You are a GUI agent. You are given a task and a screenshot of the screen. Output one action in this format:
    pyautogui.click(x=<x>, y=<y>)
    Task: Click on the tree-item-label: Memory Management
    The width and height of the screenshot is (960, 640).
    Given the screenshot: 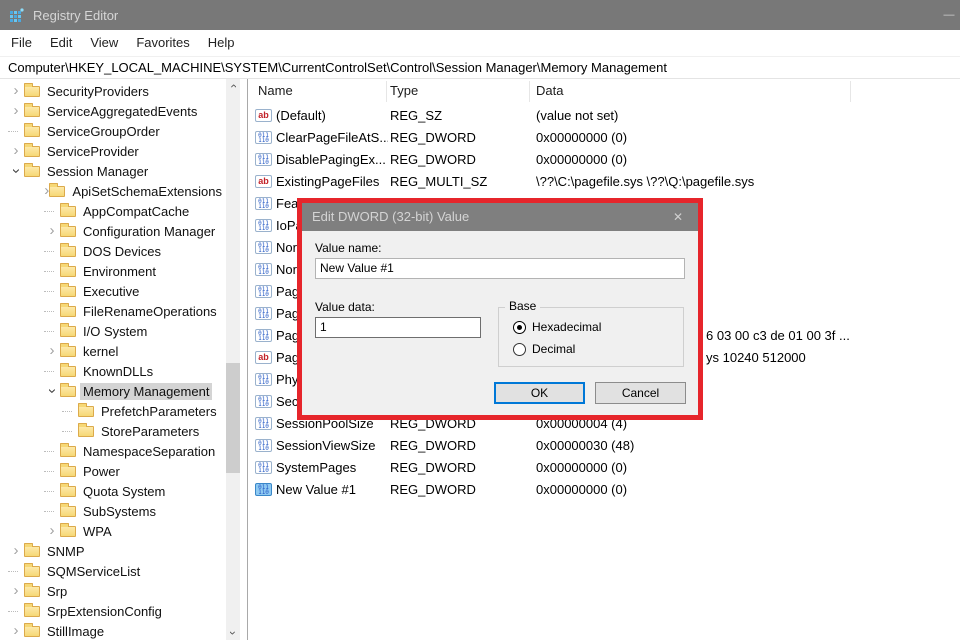 What is the action you would take?
    pyautogui.click(x=146, y=391)
    